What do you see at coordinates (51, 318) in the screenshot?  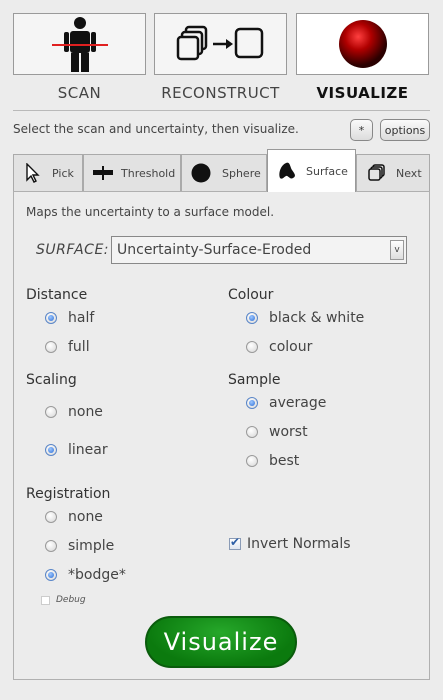 I see `distance-half-radio` at bounding box center [51, 318].